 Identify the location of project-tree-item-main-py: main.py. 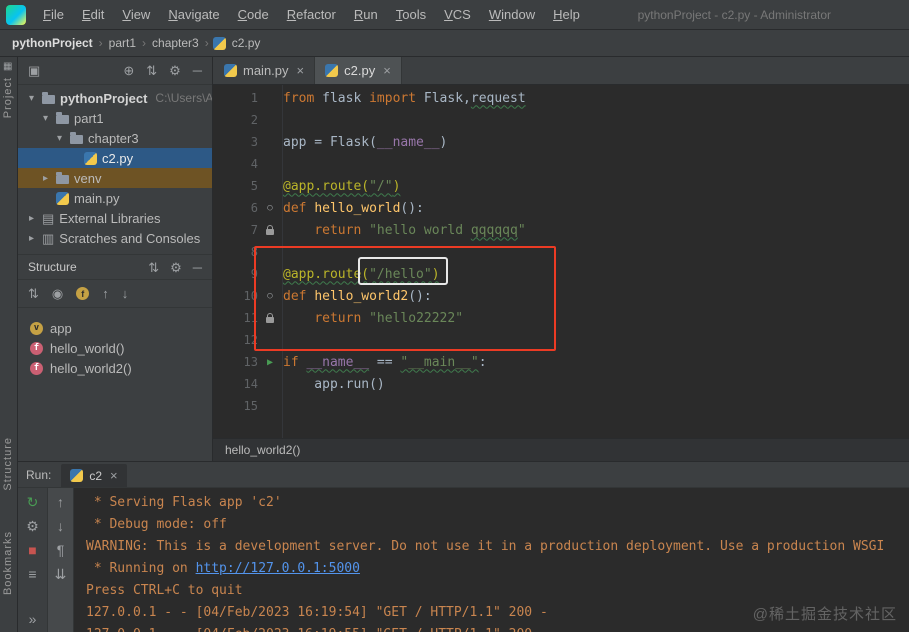
(115, 198).